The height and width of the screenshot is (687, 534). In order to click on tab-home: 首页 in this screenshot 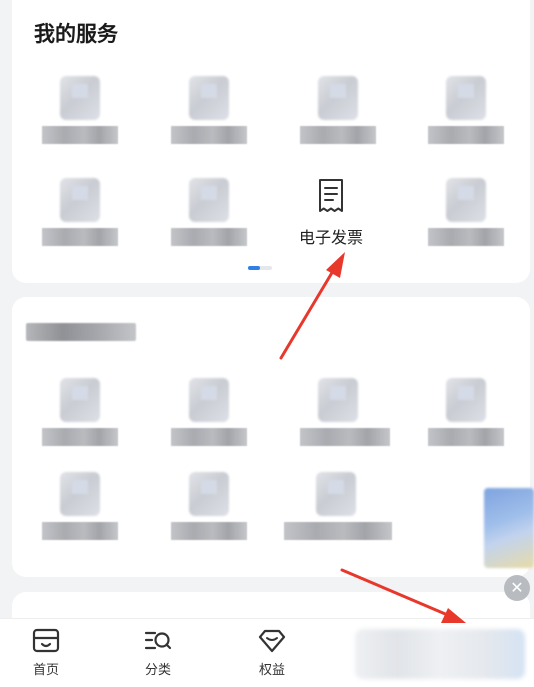, I will do `click(46, 652)`.